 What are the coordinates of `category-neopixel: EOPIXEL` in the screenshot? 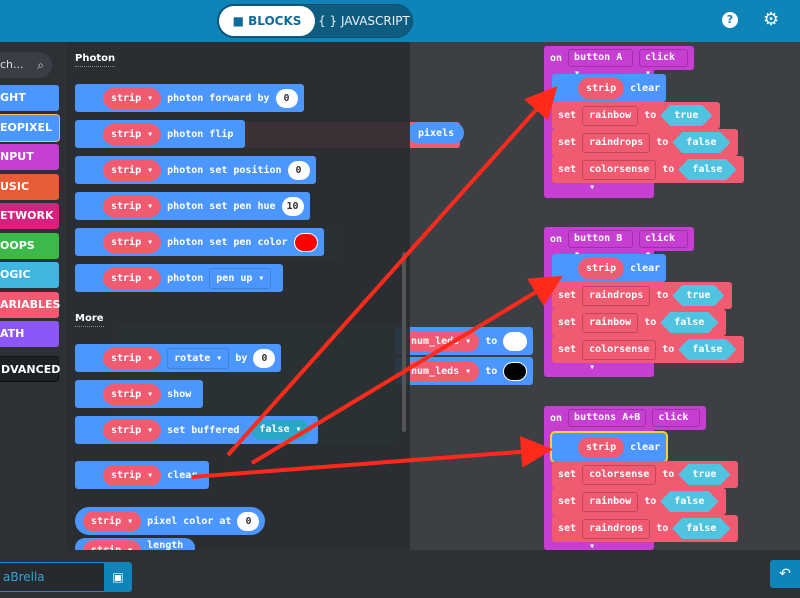 It's located at (30, 128).